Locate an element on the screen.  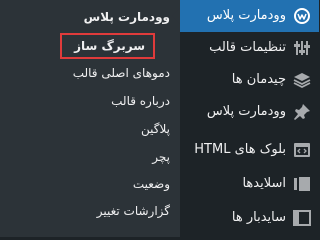
menu-item-html-blocks: بلوک های HTML is located at coordinates (249, 150).